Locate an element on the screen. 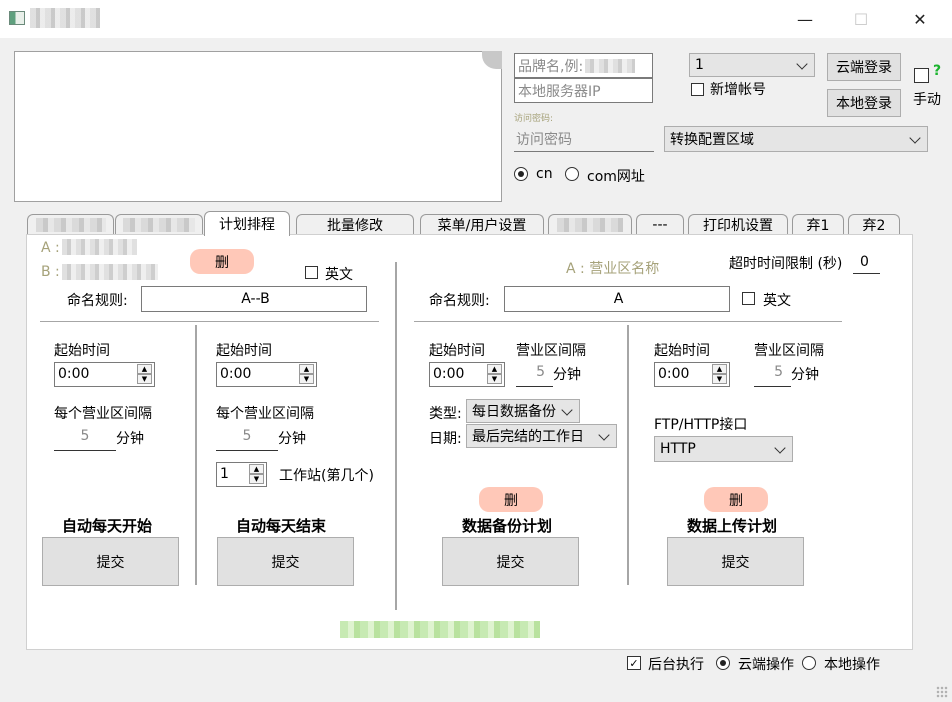  account-select-value: 1 is located at coordinates (699, 65).